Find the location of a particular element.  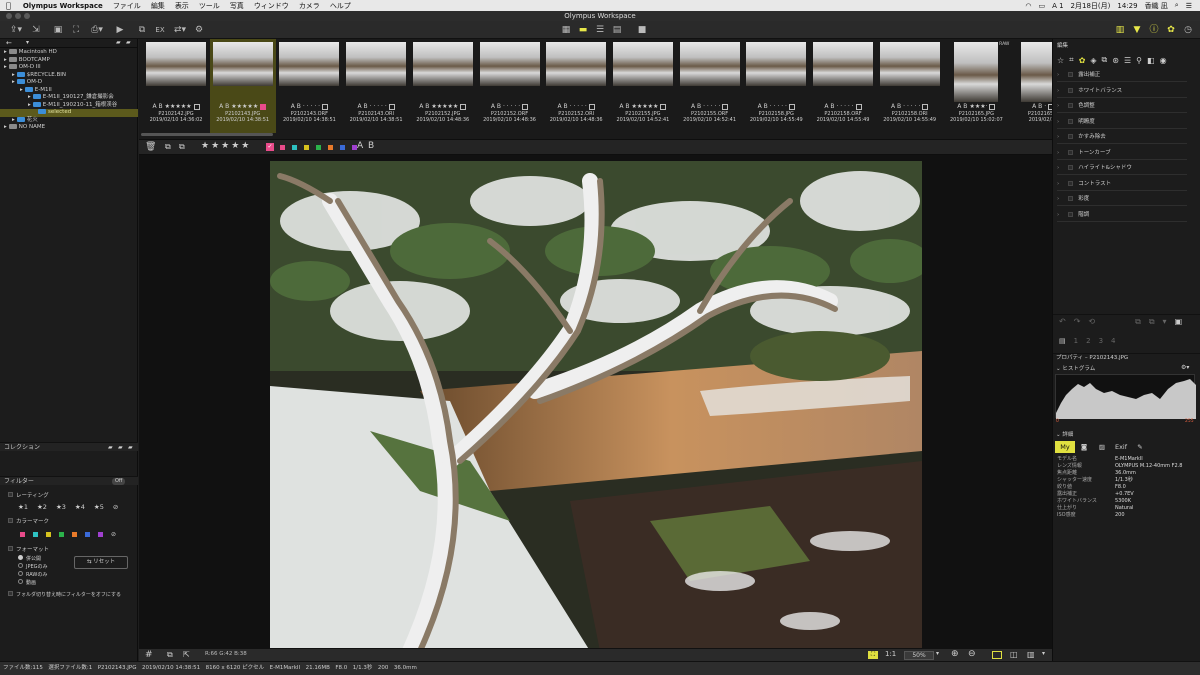

tree-row: ▸ 花火 is located at coordinates (69, 120).